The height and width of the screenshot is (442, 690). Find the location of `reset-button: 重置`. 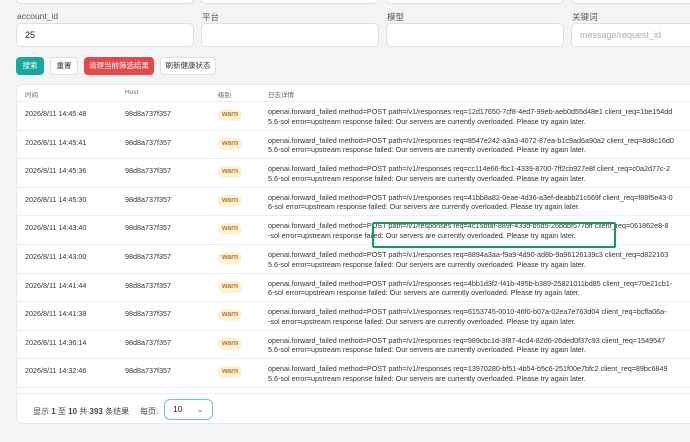

reset-button: 重置 is located at coordinates (64, 66).